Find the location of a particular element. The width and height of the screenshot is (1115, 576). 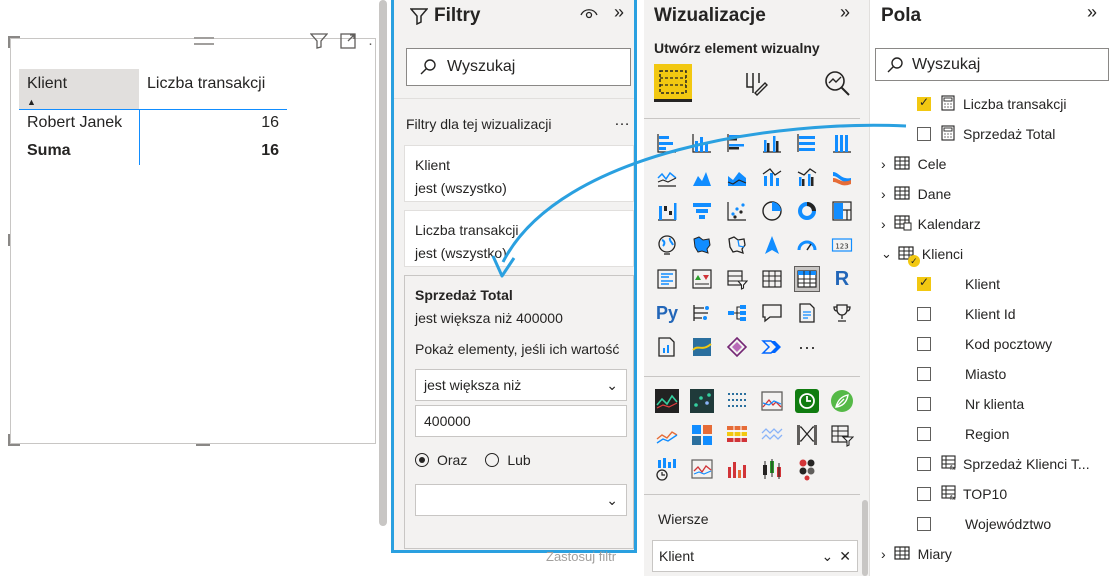

paginated-report-icon is located at coordinates (667, 347).